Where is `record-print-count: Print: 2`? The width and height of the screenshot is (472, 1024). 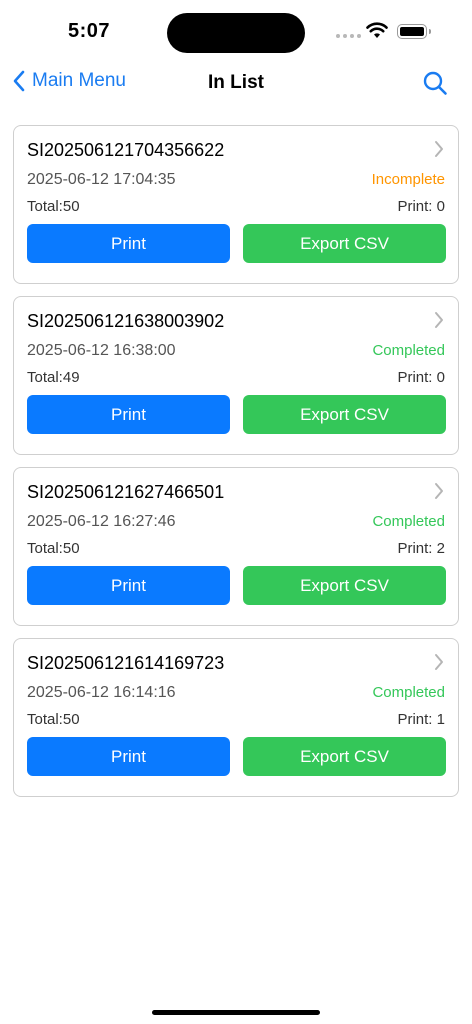
record-print-count: Print: 2 is located at coordinates (421, 548).